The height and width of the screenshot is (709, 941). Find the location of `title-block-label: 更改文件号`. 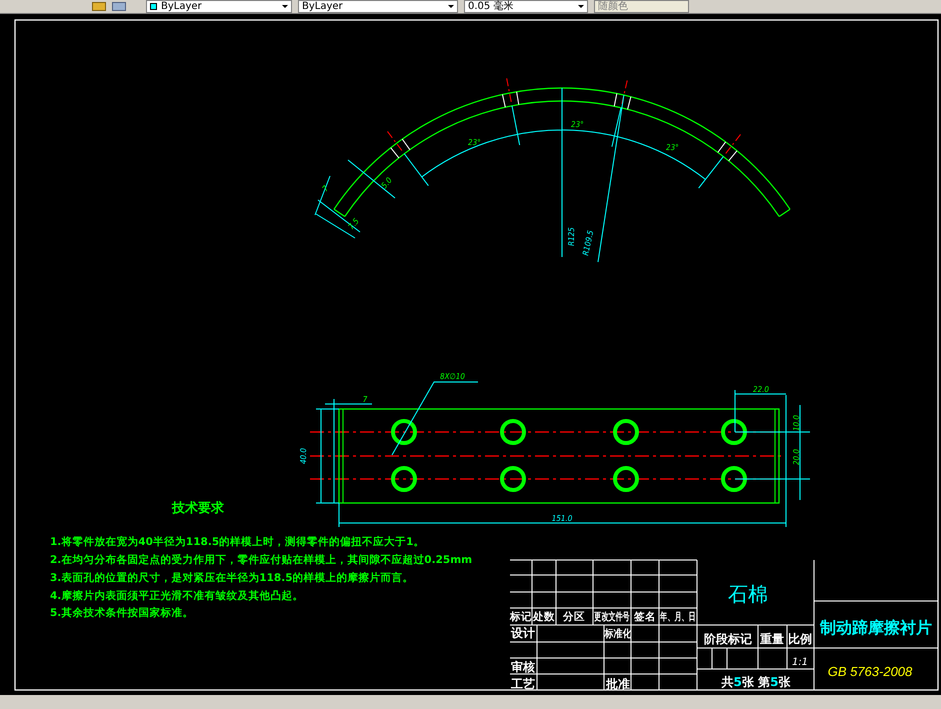

title-block-label: 更改文件号 is located at coordinates (612, 618).